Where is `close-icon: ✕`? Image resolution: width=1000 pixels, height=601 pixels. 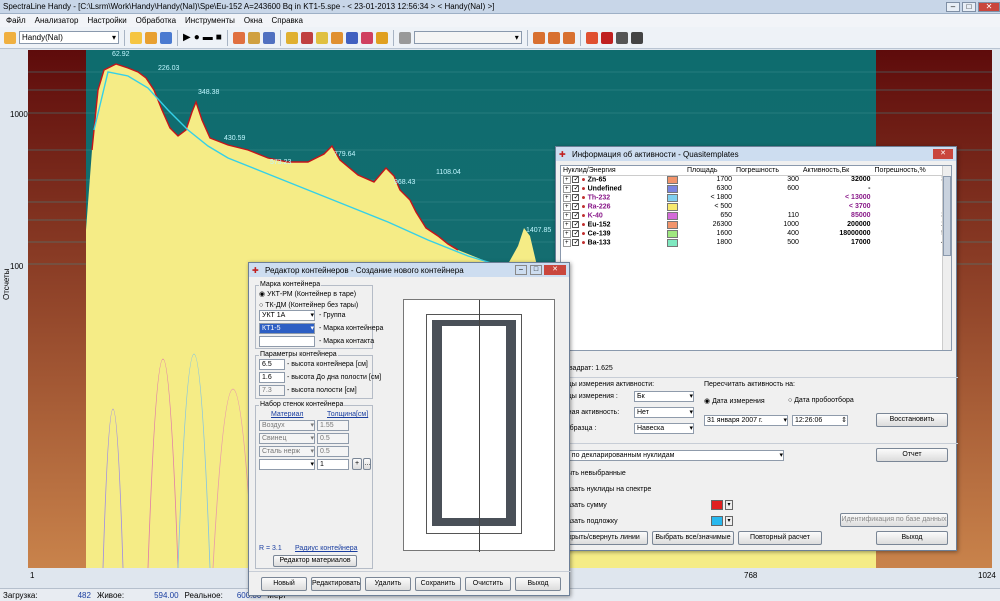
close-icon: ✕ is located at coordinates (555, 270).